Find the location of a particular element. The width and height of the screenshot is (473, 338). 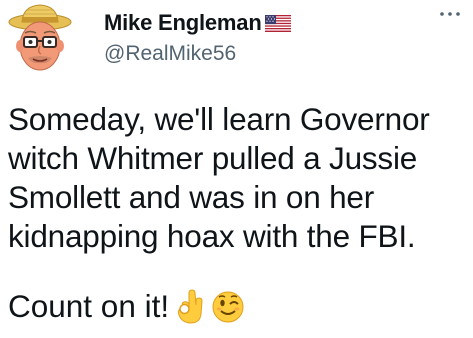

avatar is located at coordinates (40, 38).